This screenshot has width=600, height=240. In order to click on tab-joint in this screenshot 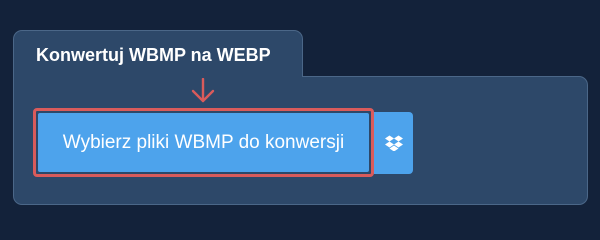, I will do `click(158, 76)`.